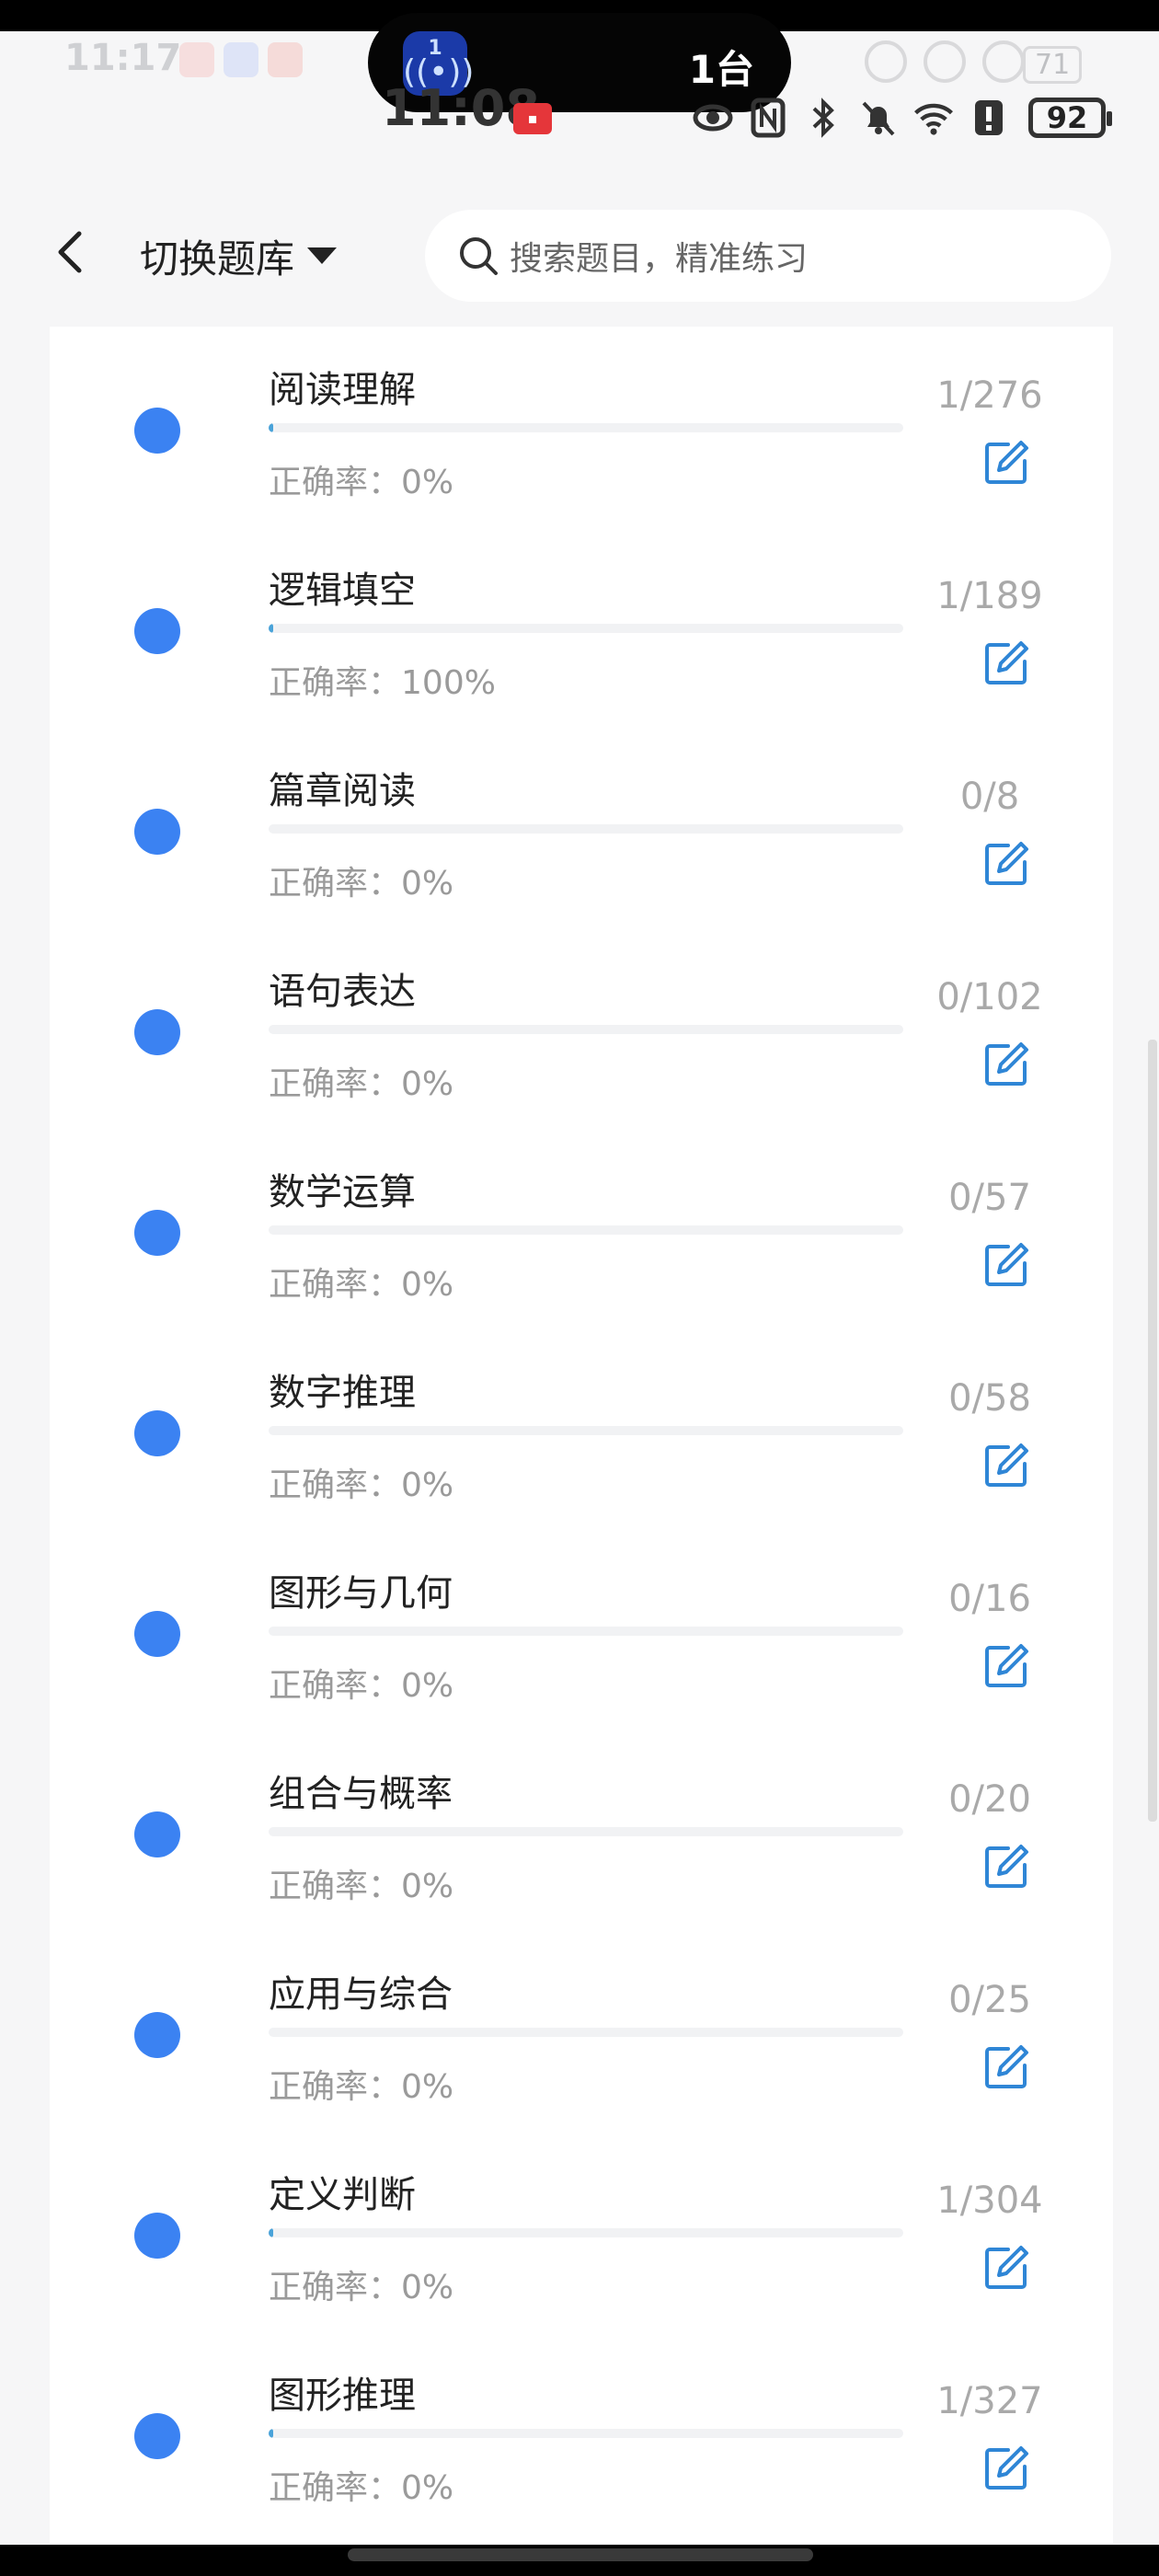  Describe the element at coordinates (989, 1599) in the screenshot. I see `progress-count: 0/16` at that location.